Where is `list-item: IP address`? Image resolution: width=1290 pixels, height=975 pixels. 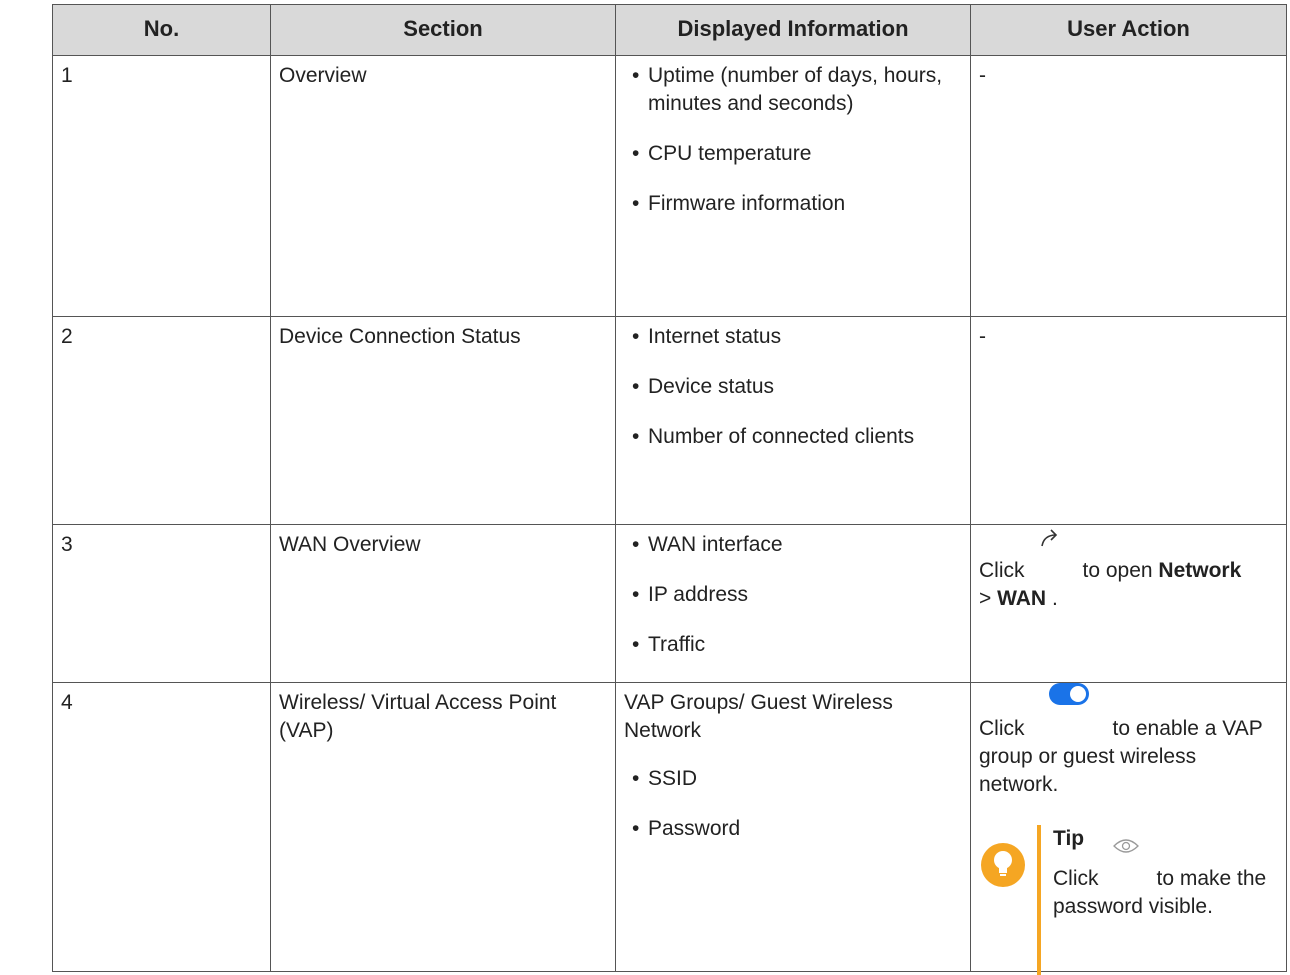
list-item: IP address is located at coordinates (793, 595).